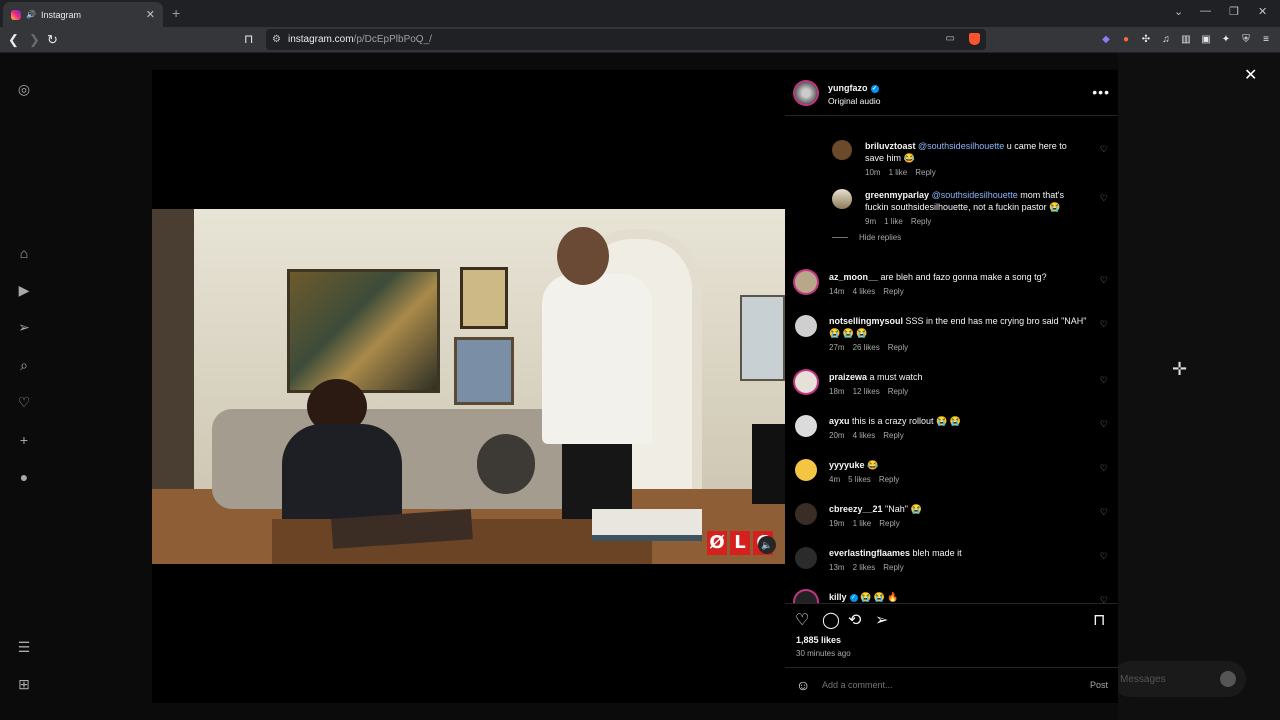 This screenshot has height=720, width=1280. Describe the element at coordinates (854, 465) in the screenshot. I see `comment-text: yyyyuke 😂` at that location.